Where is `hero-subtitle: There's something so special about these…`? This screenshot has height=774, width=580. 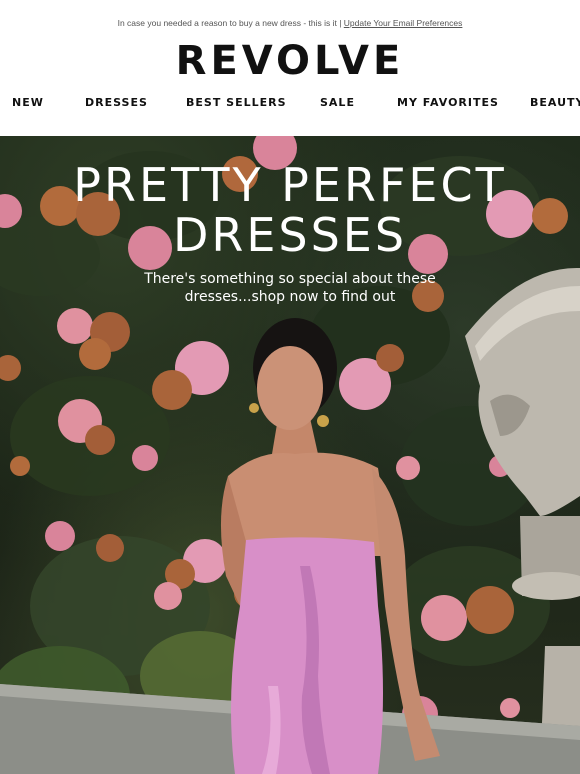
hero-subtitle: There's something so special about these… is located at coordinates (290, 288).